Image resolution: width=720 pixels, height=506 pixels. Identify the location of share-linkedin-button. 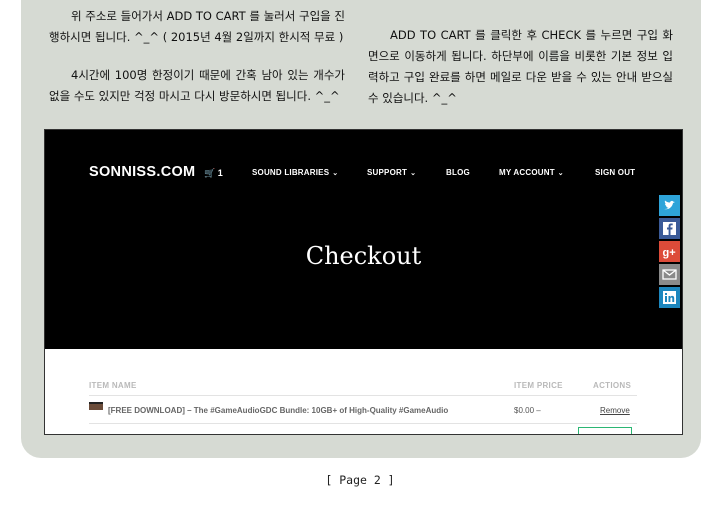
(669, 297).